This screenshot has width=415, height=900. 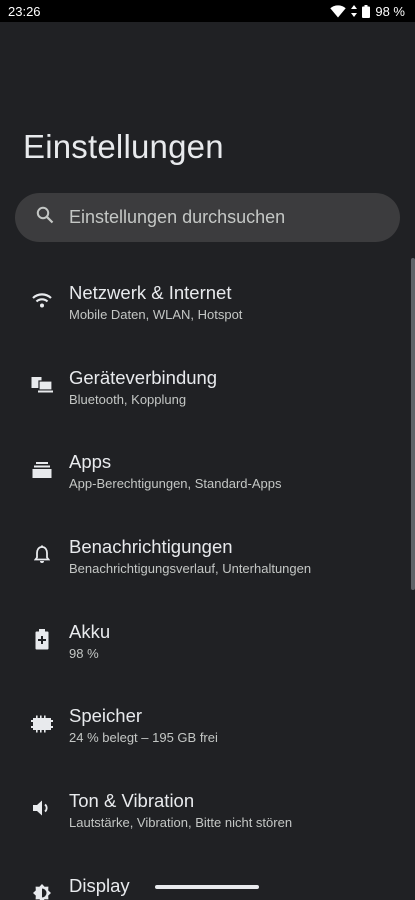 I want to click on page-title: Einstellungen, so click(x=123, y=146).